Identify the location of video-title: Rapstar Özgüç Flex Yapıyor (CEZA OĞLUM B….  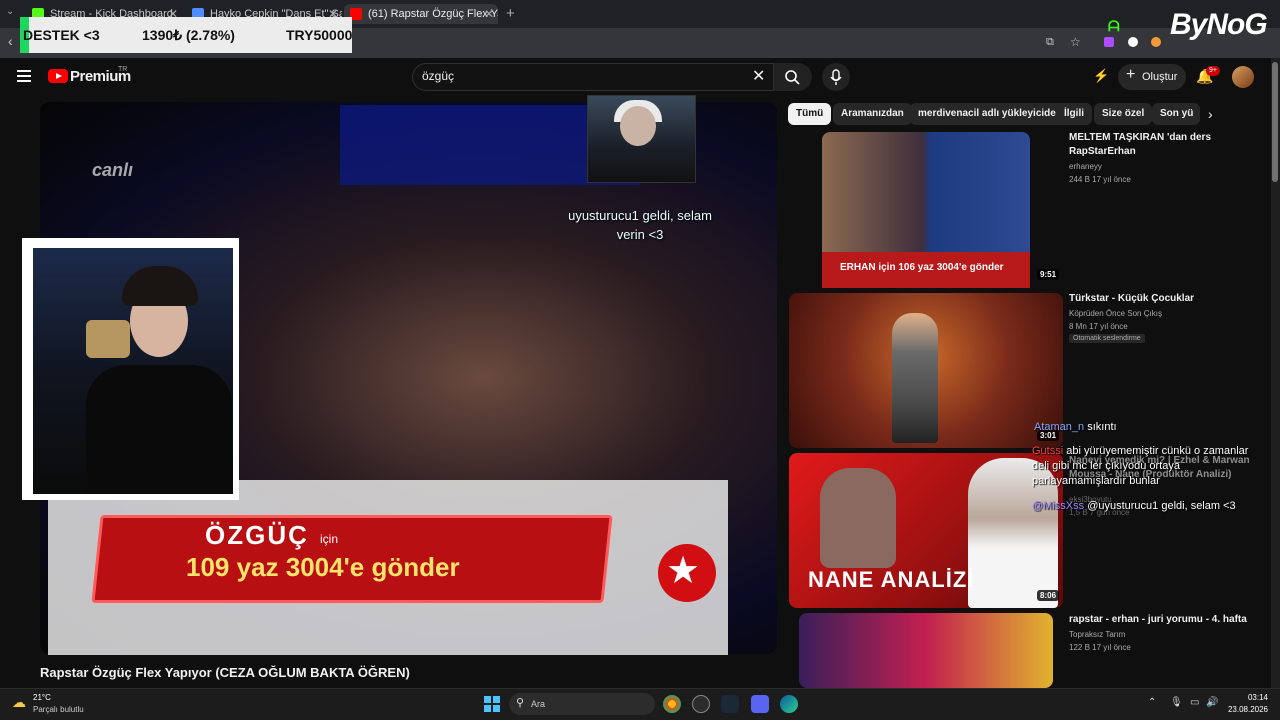
(225, 672).